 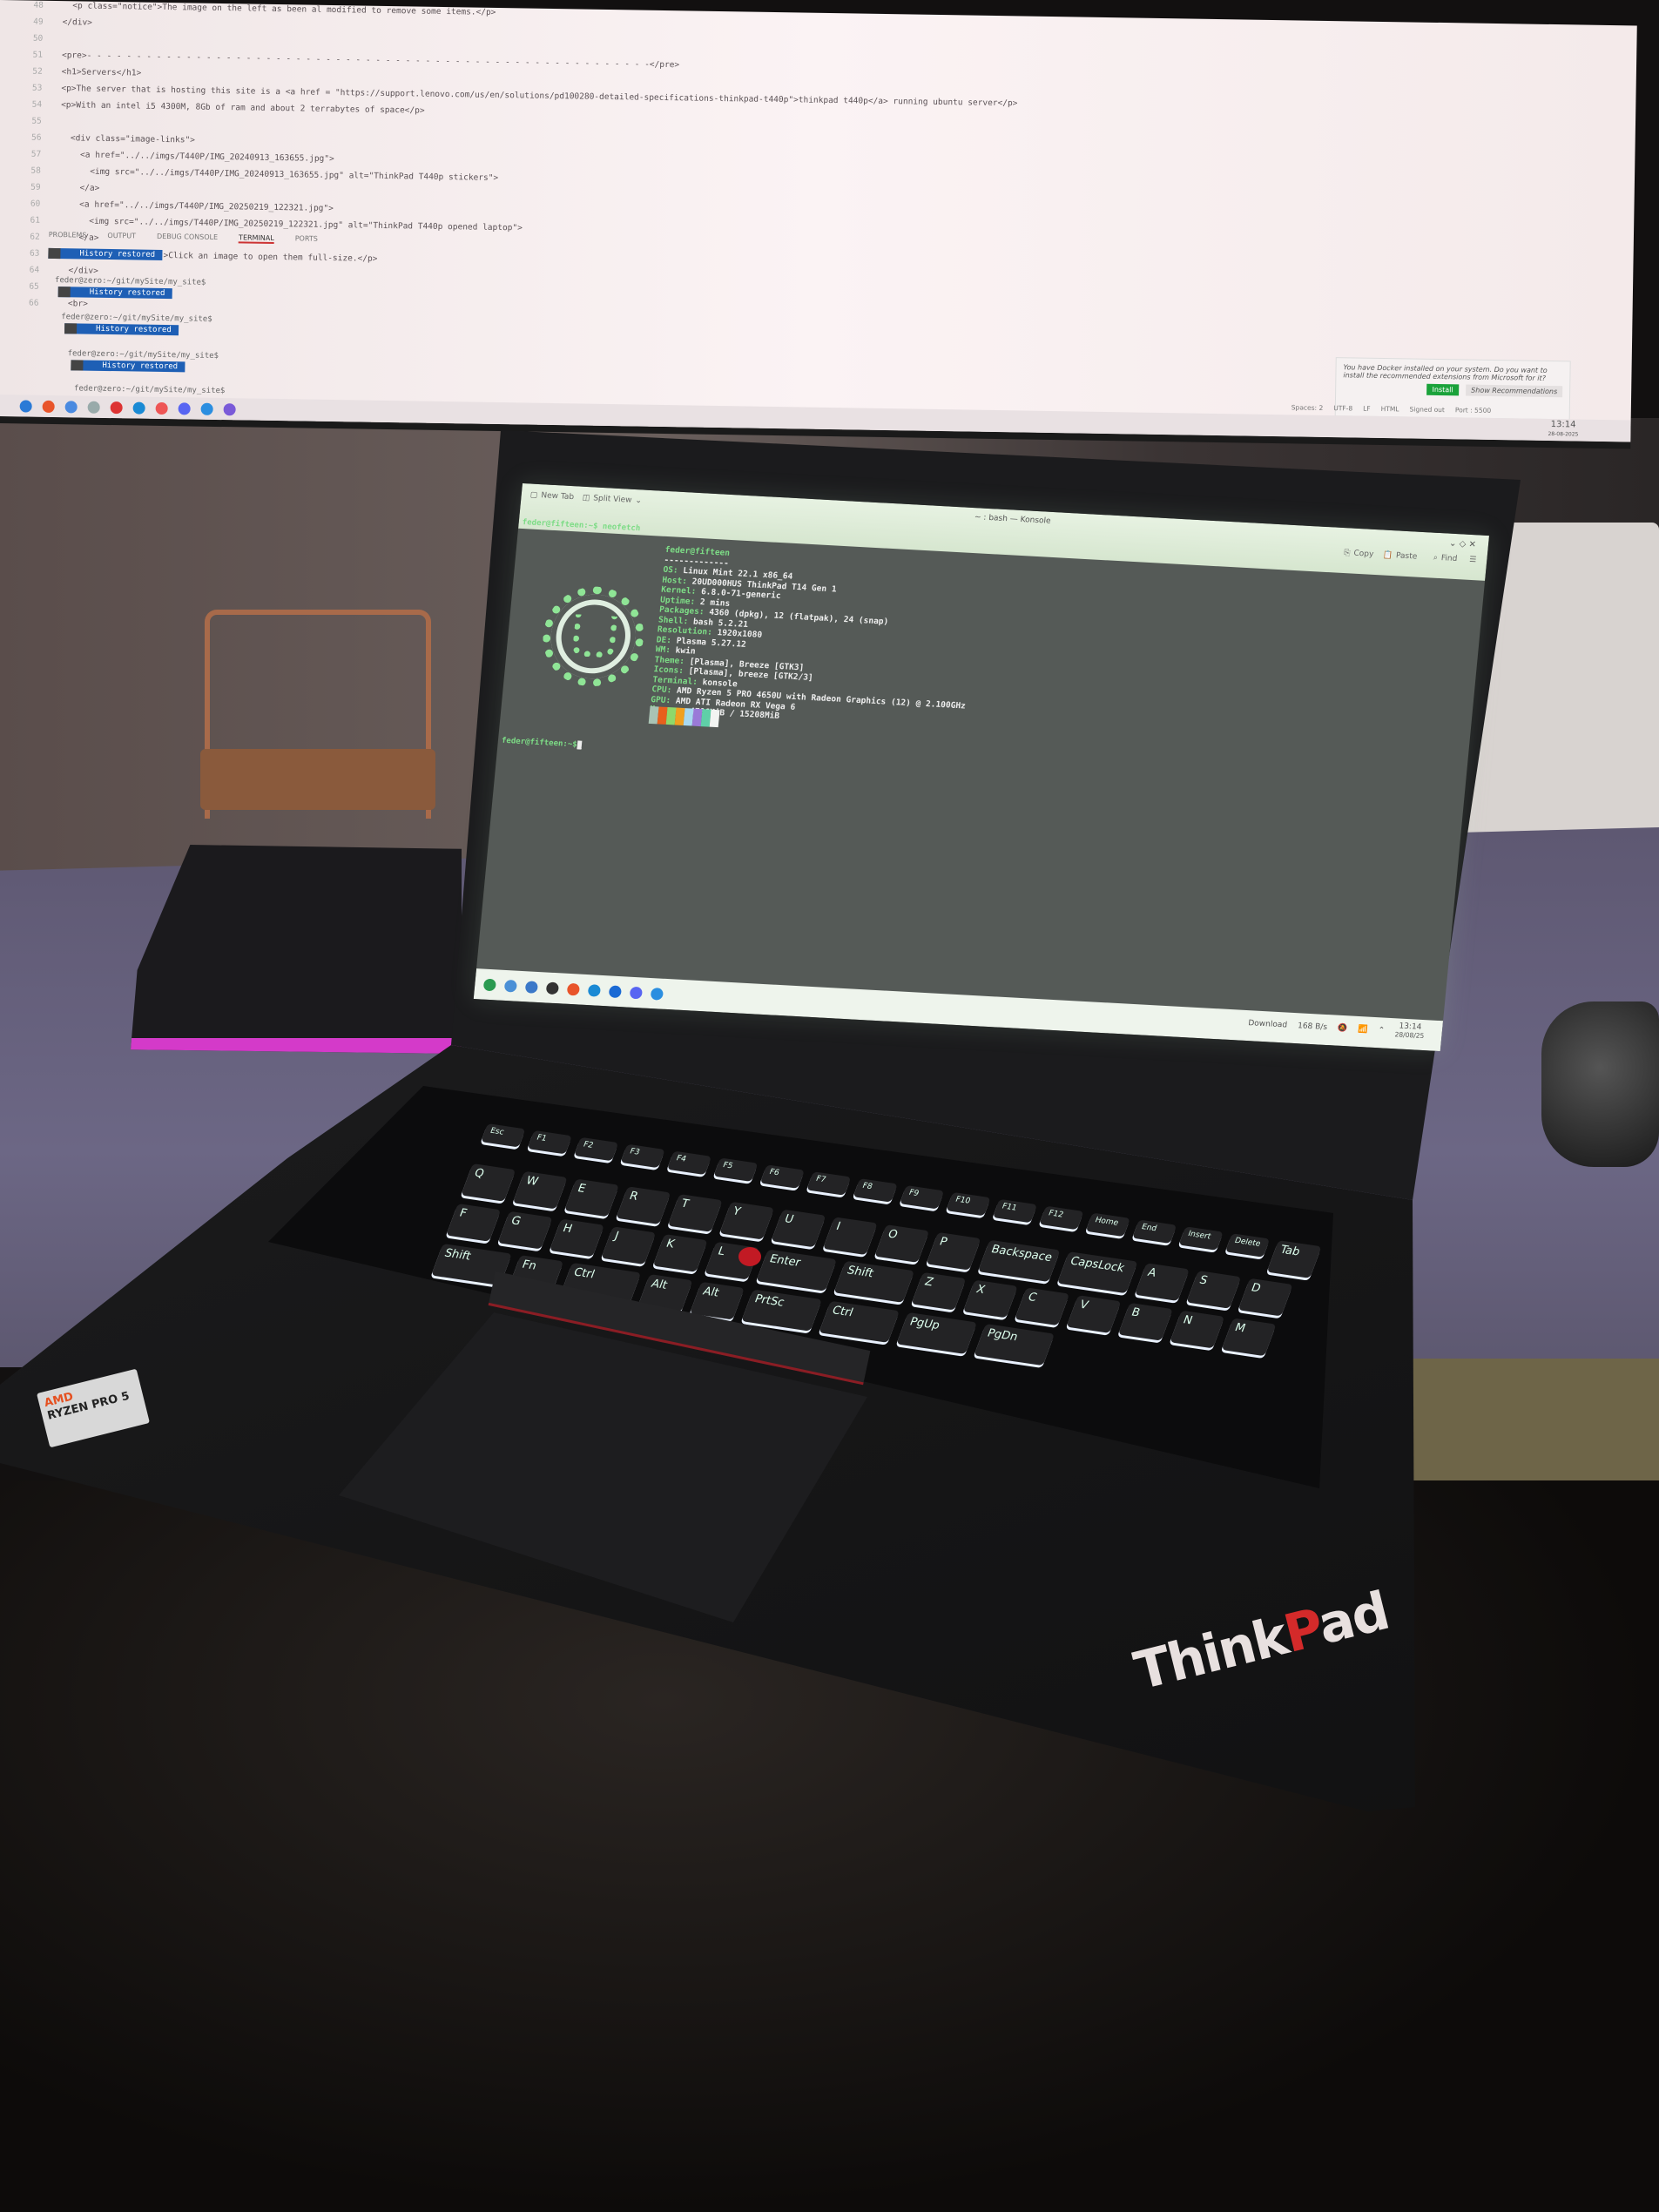 I want to click on key: PgDn, so click(x=1015, y=1345).